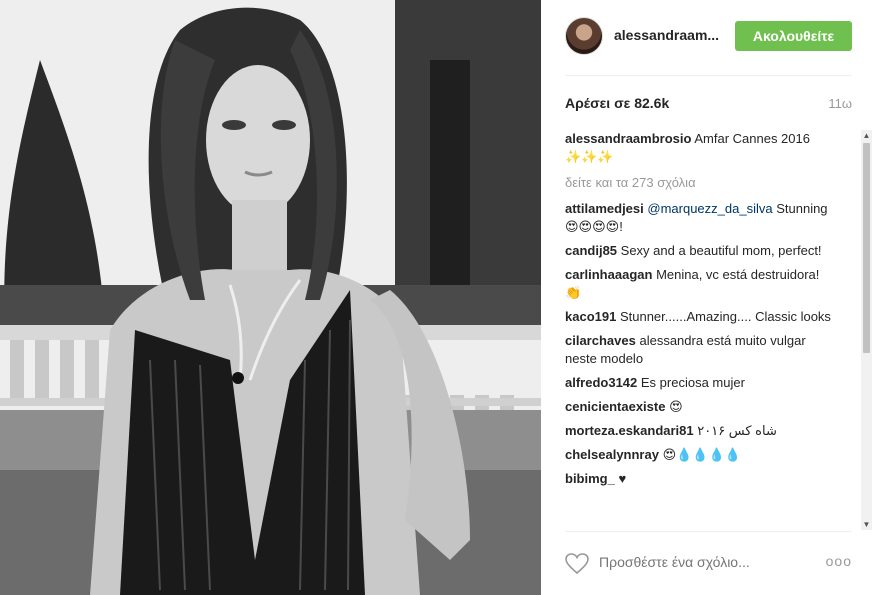  What do you see at coordinates (692, 382) in the screenshot?
I see `comment-text: Es preciosa mujer` at bounding box center [692, 382].